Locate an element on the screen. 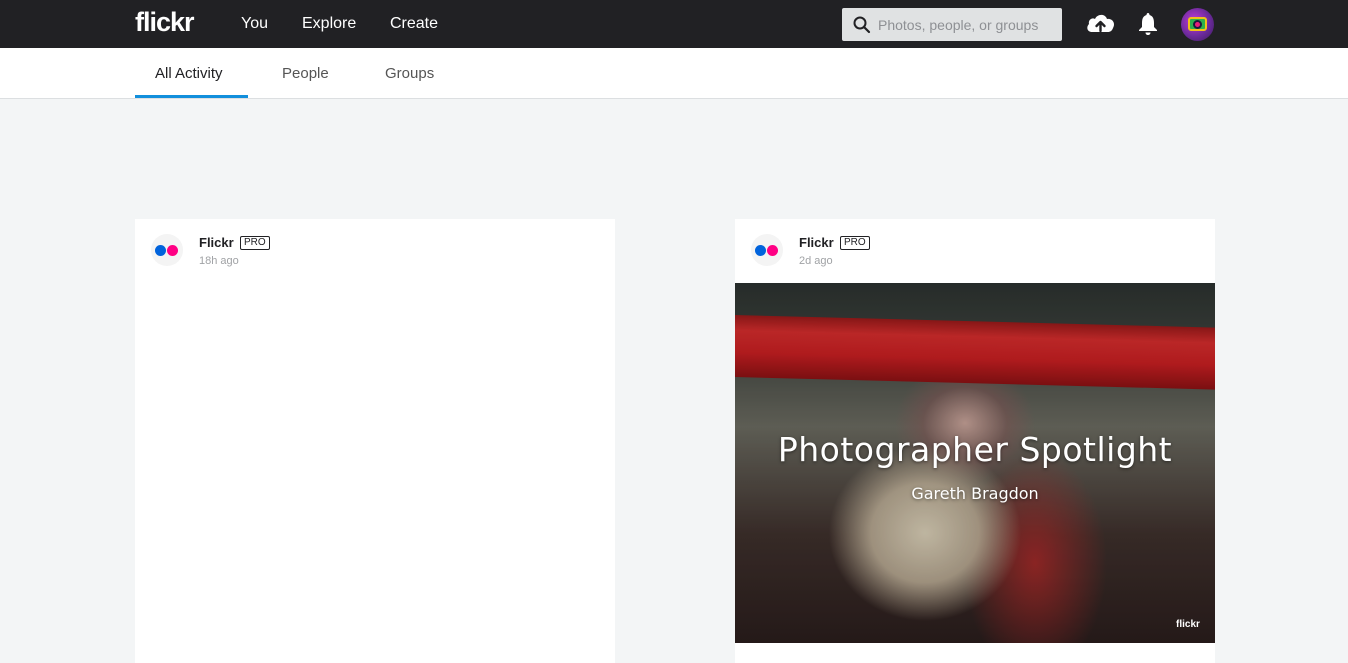  post-time: 2d ago is located at coordinates (816, 261).